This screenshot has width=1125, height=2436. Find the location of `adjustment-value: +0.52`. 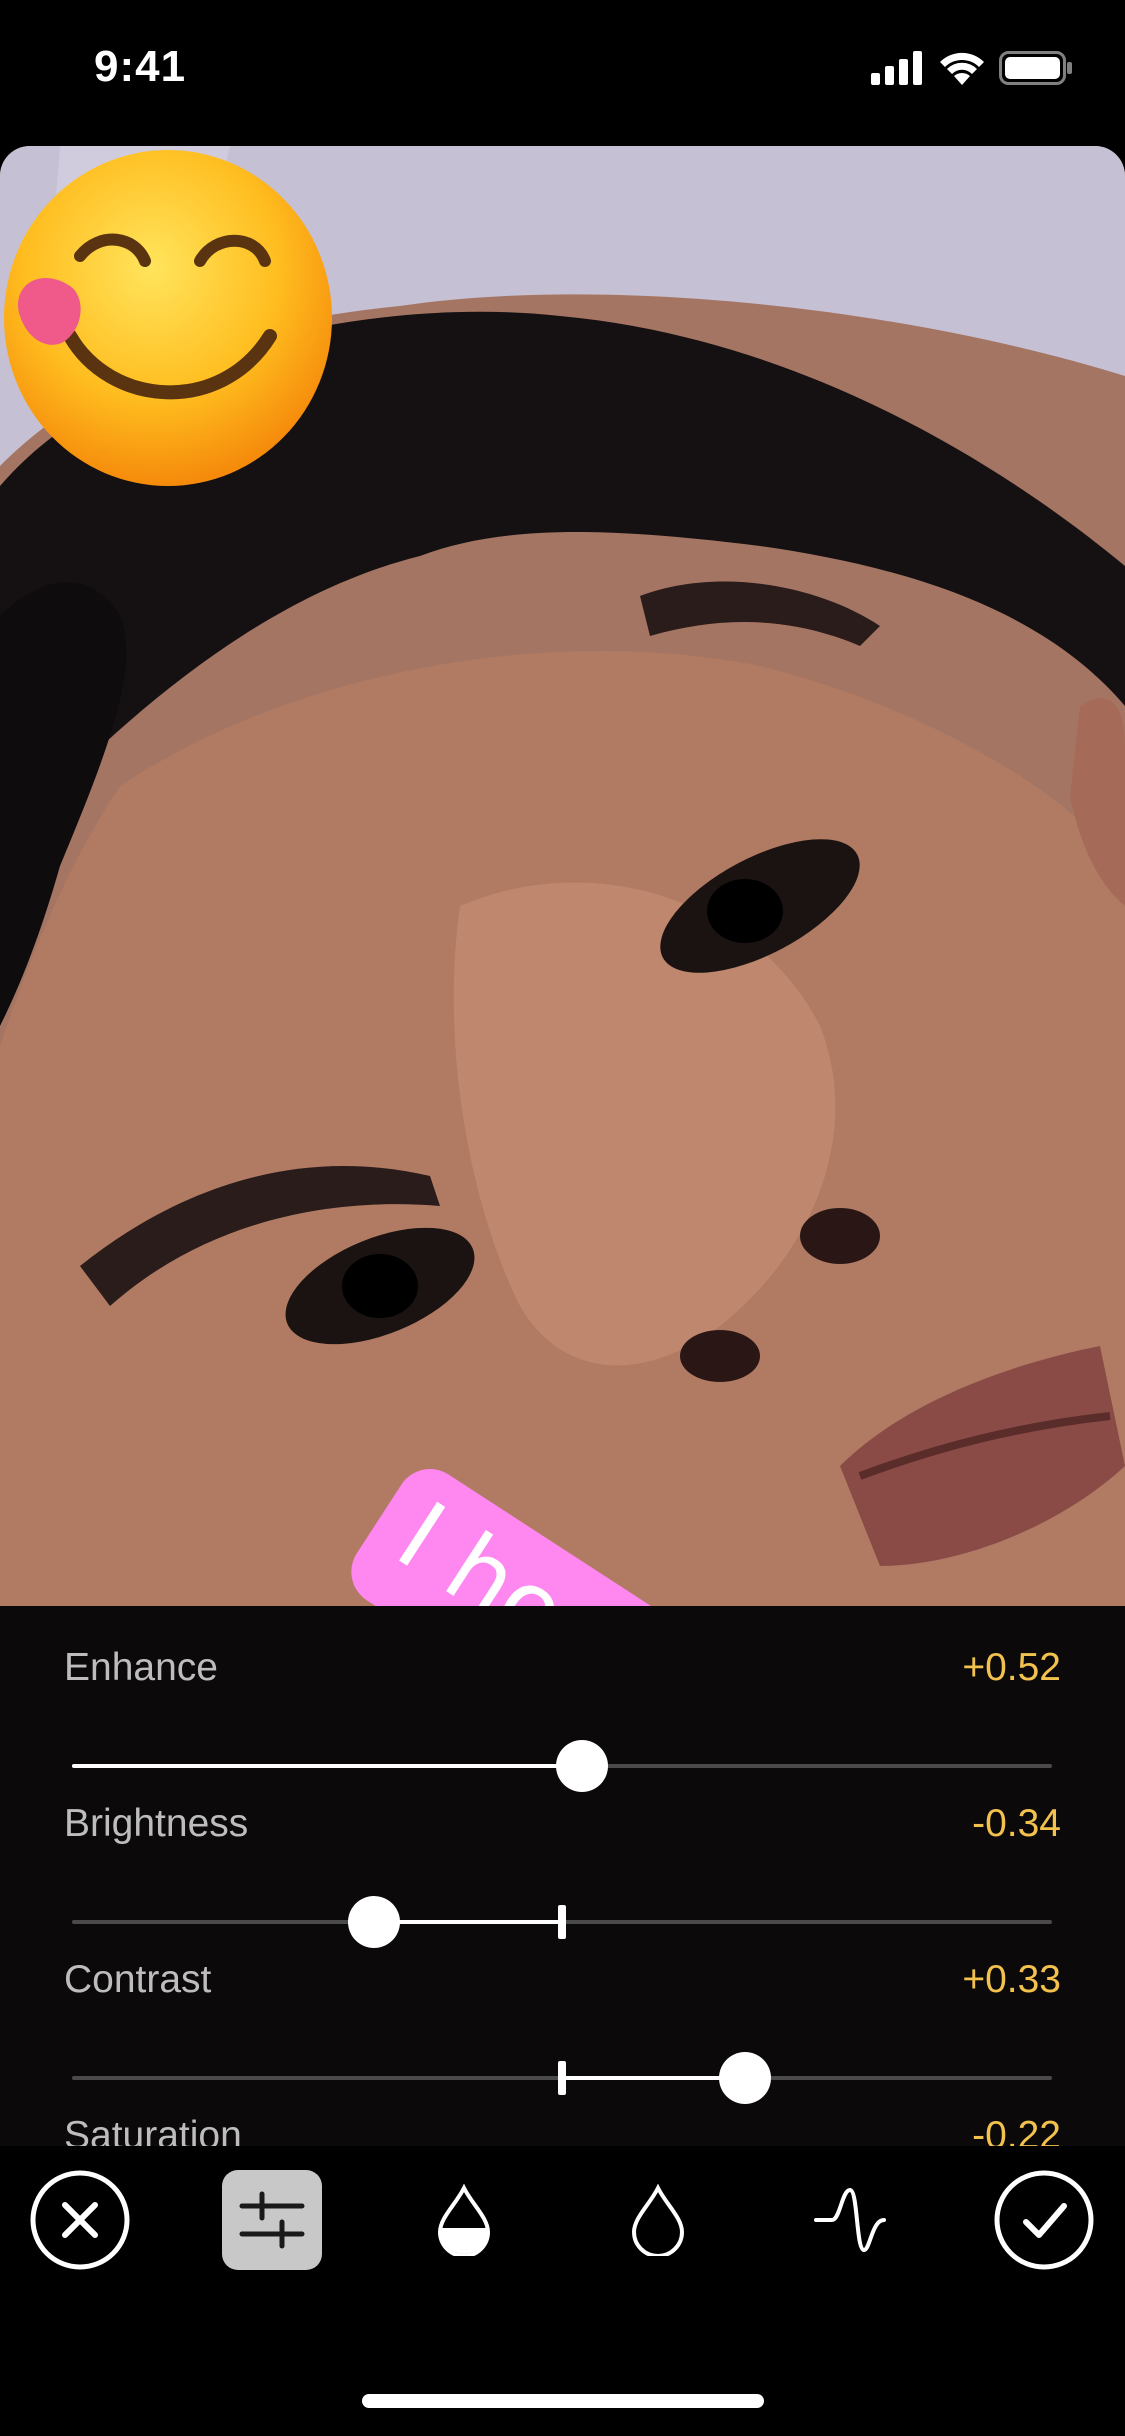

adjustment-value: +0.52 is located at coordinates (1011, 1667).